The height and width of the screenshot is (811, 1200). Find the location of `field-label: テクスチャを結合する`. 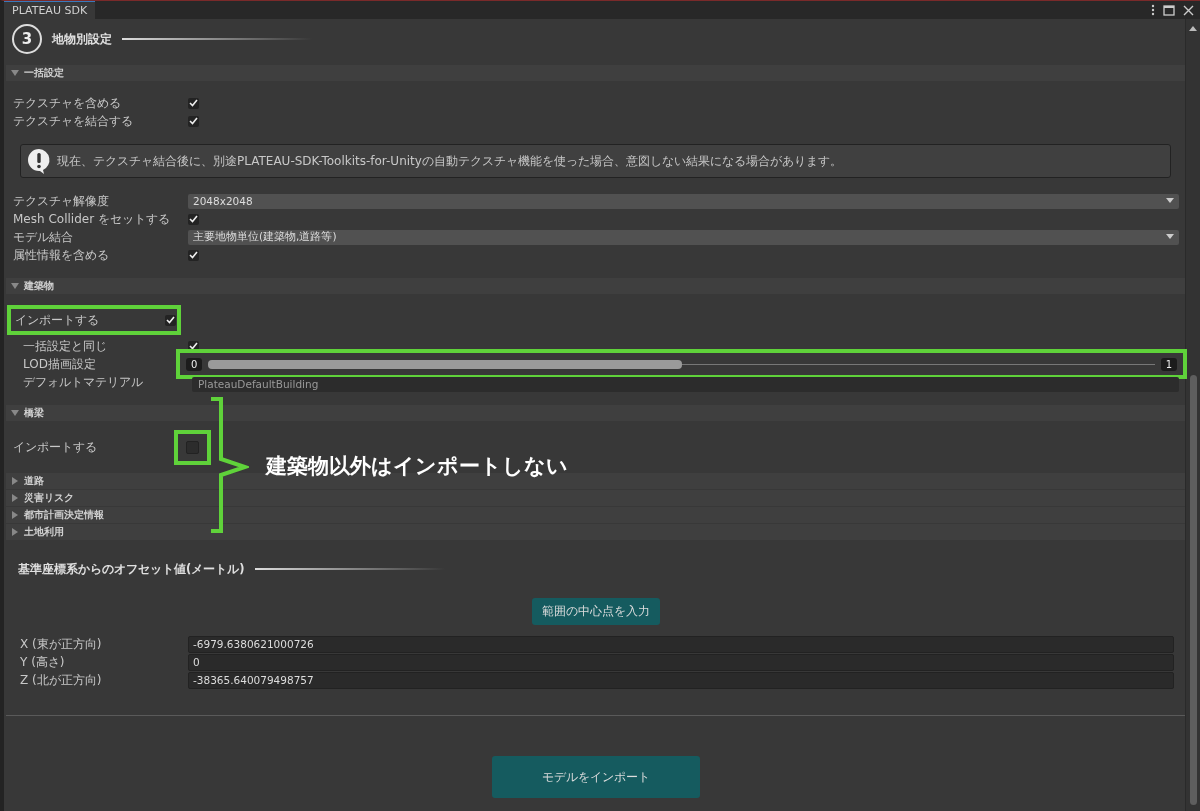

field-label: テクスチャを結合する is located at coordinates (73, 121).